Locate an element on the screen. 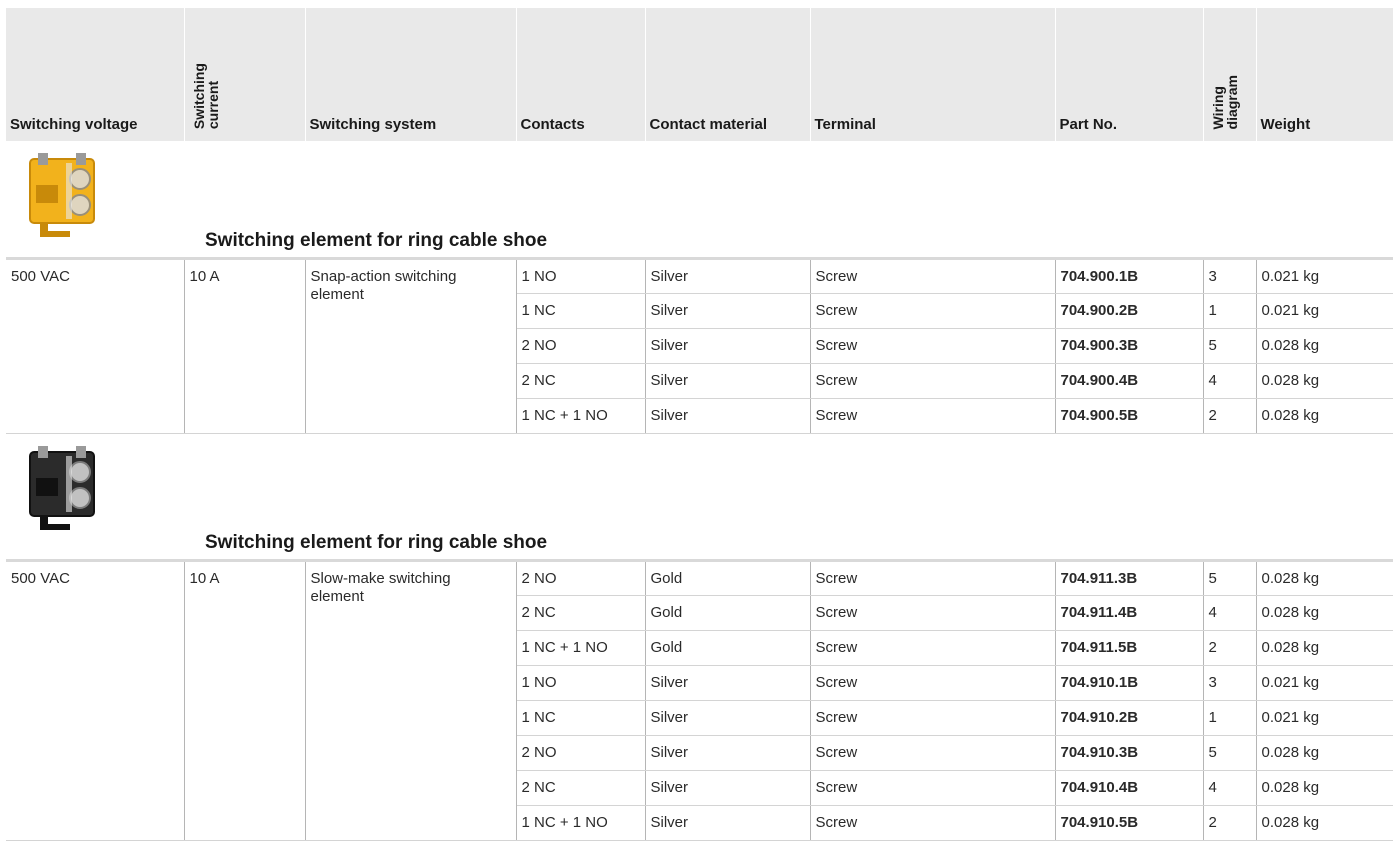 Image resolution: width=1395 pixels, height=850 pixels. part-no-cell: 704.911.5B is located at coordinates (1129, 648).